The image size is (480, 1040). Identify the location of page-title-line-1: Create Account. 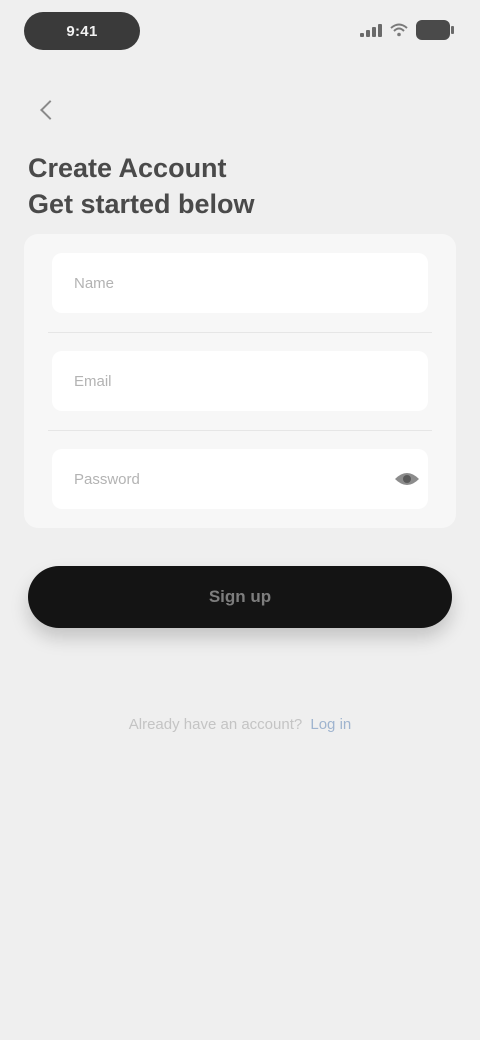
(127, 168).